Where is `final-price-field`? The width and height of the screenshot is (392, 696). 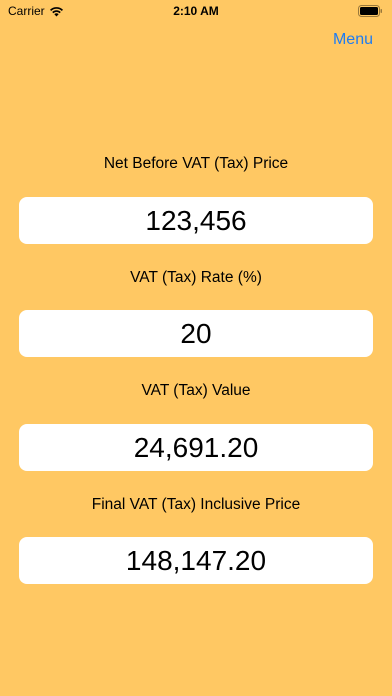
final-price-field is located at coordinates (196, 560).